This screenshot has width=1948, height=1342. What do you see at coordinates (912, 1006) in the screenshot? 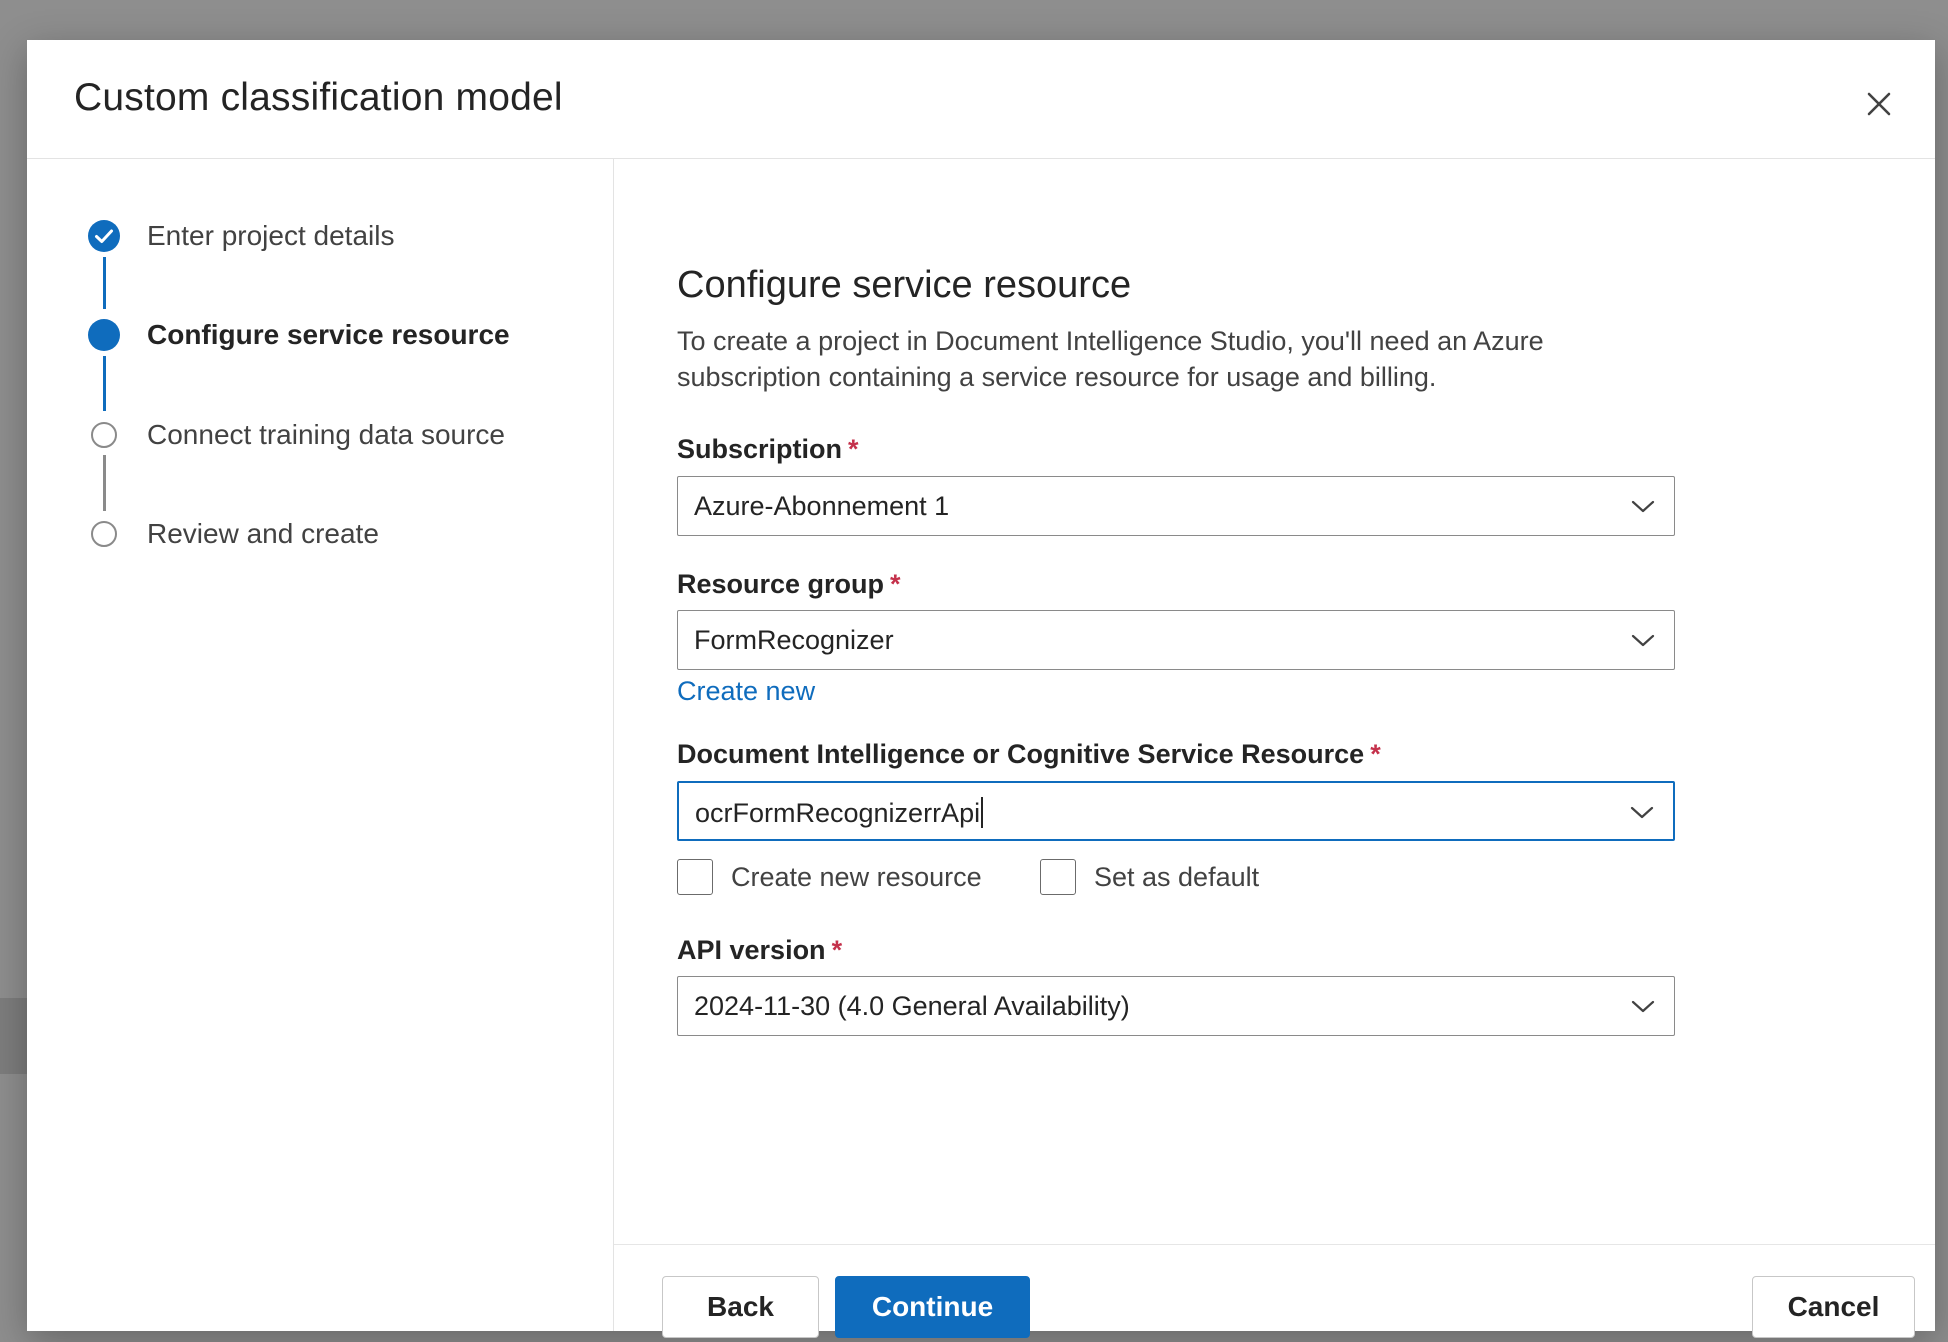
I see `api-version-value: 2024-11-30 (4.0 General Availability)` at bounding box center [912, 1006].